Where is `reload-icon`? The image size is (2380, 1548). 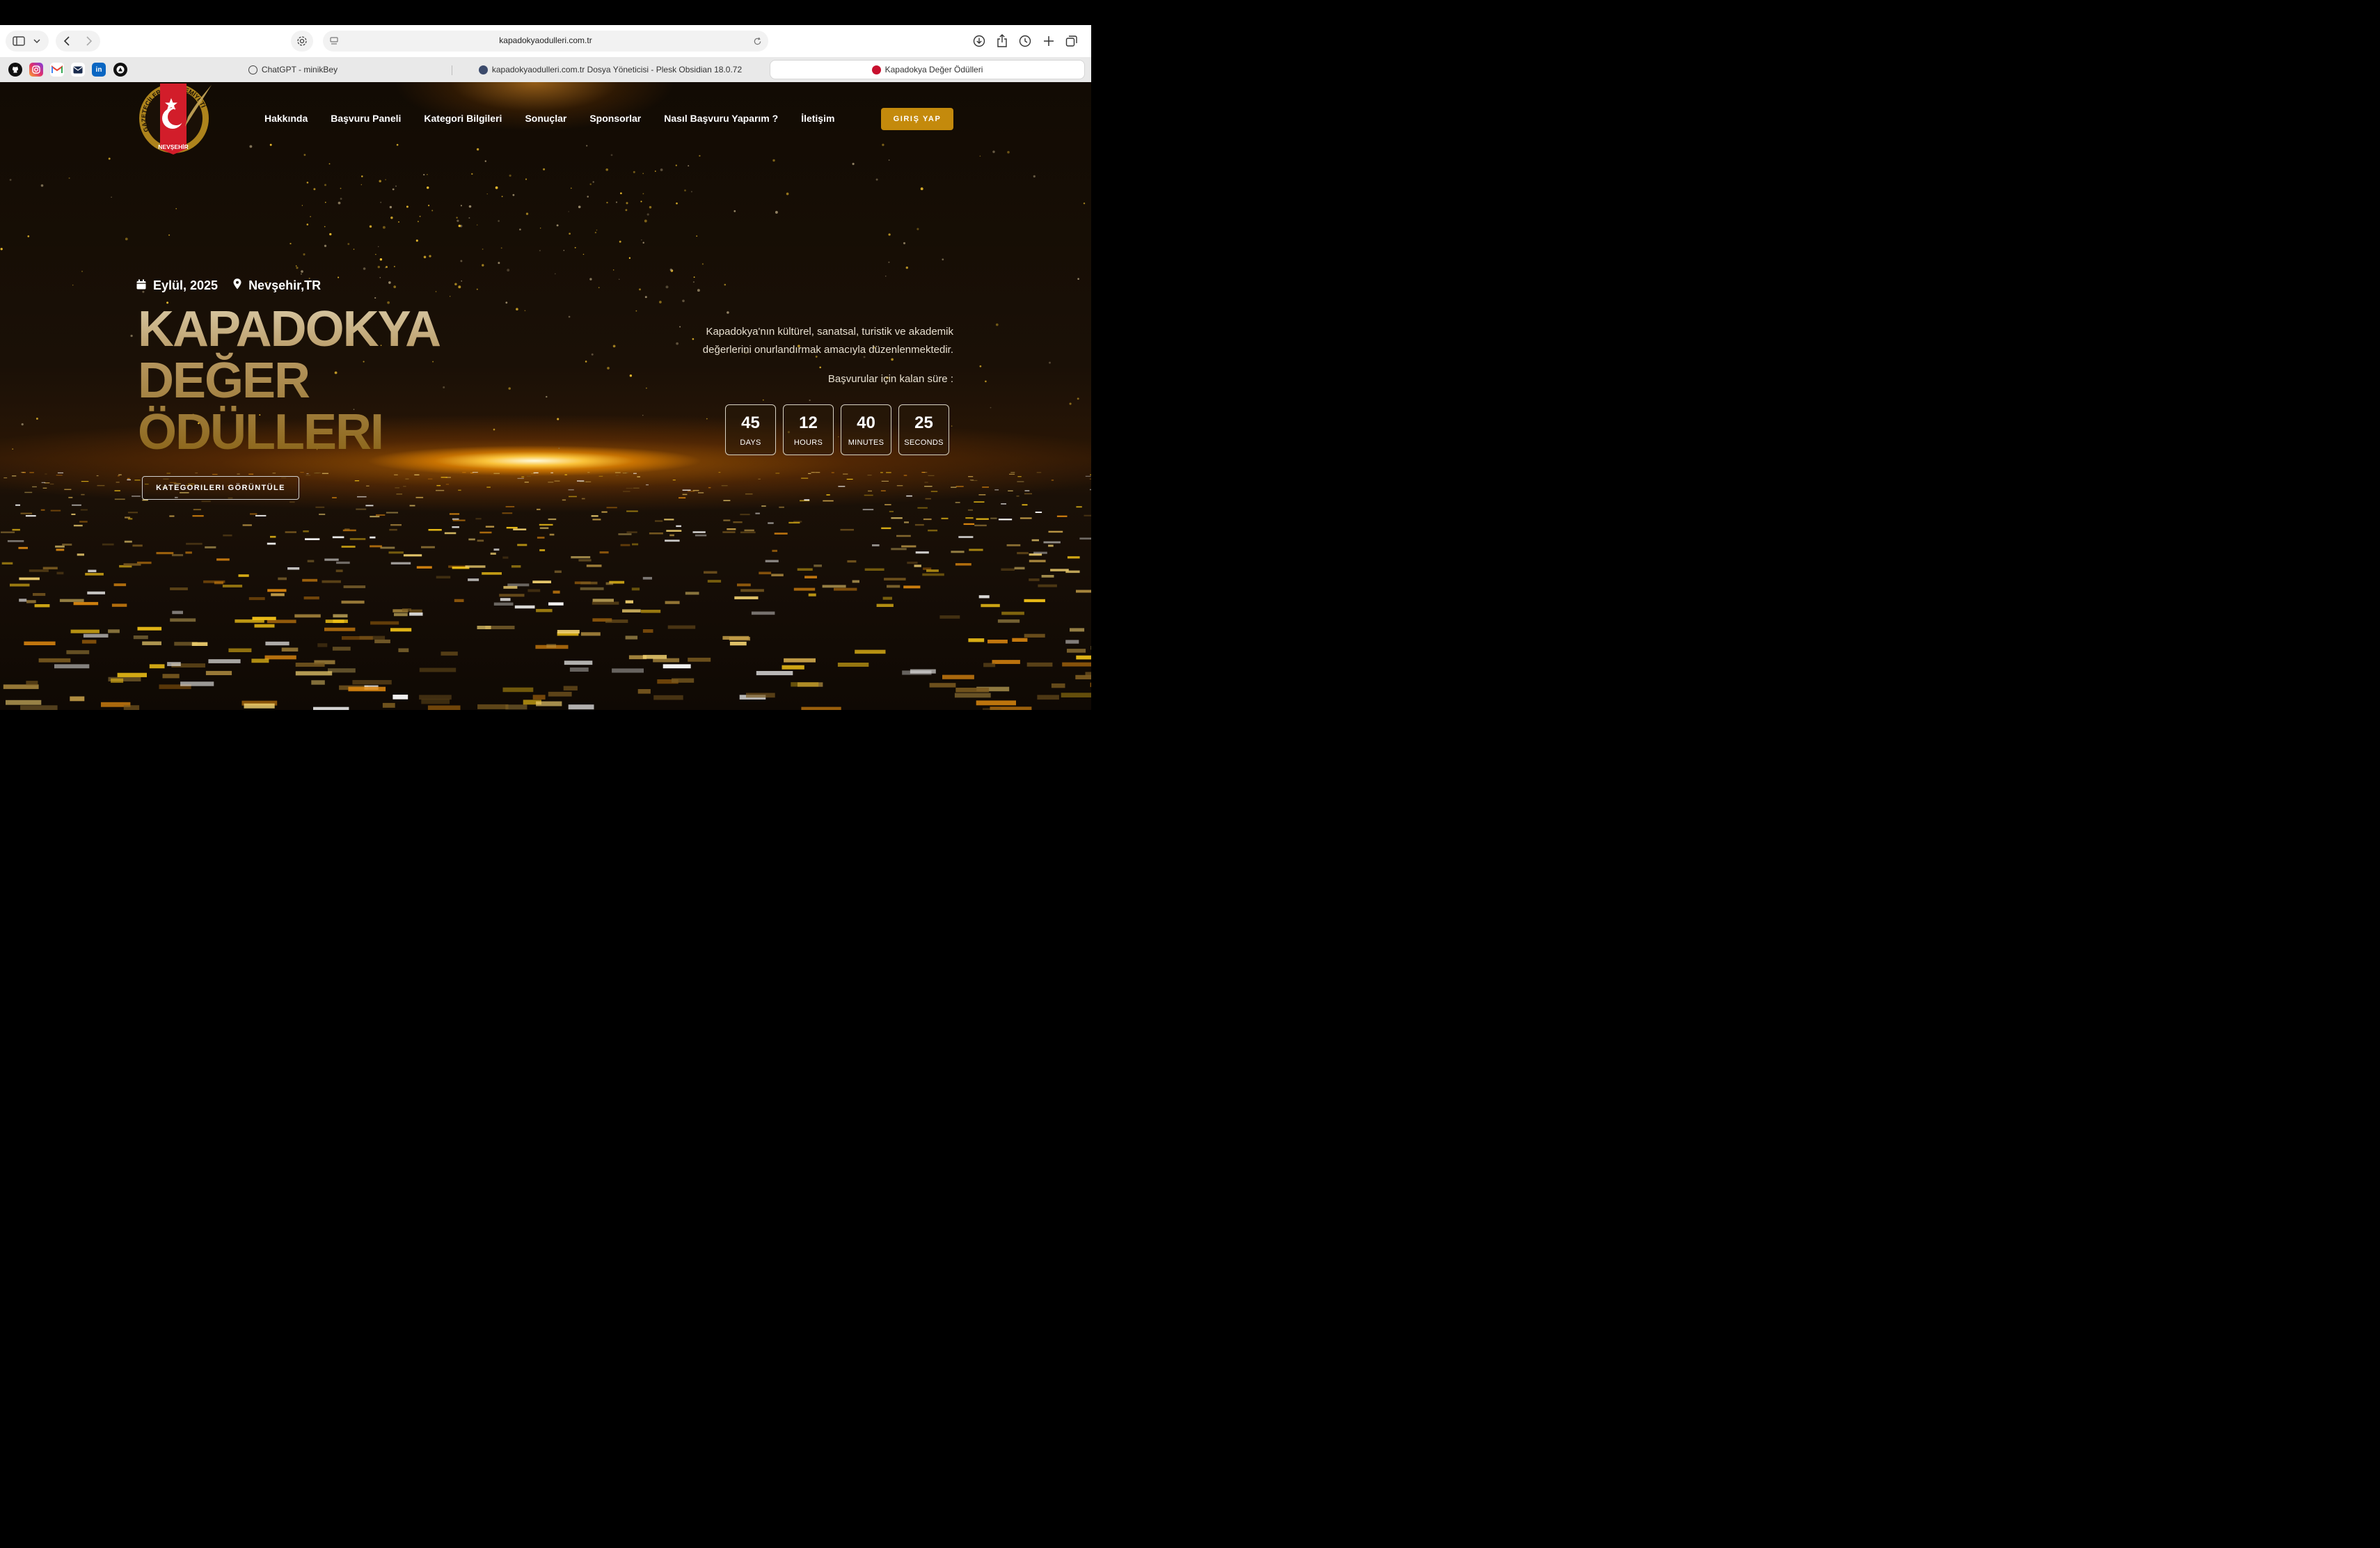 reload-icon is located at coordinates (757, 41).